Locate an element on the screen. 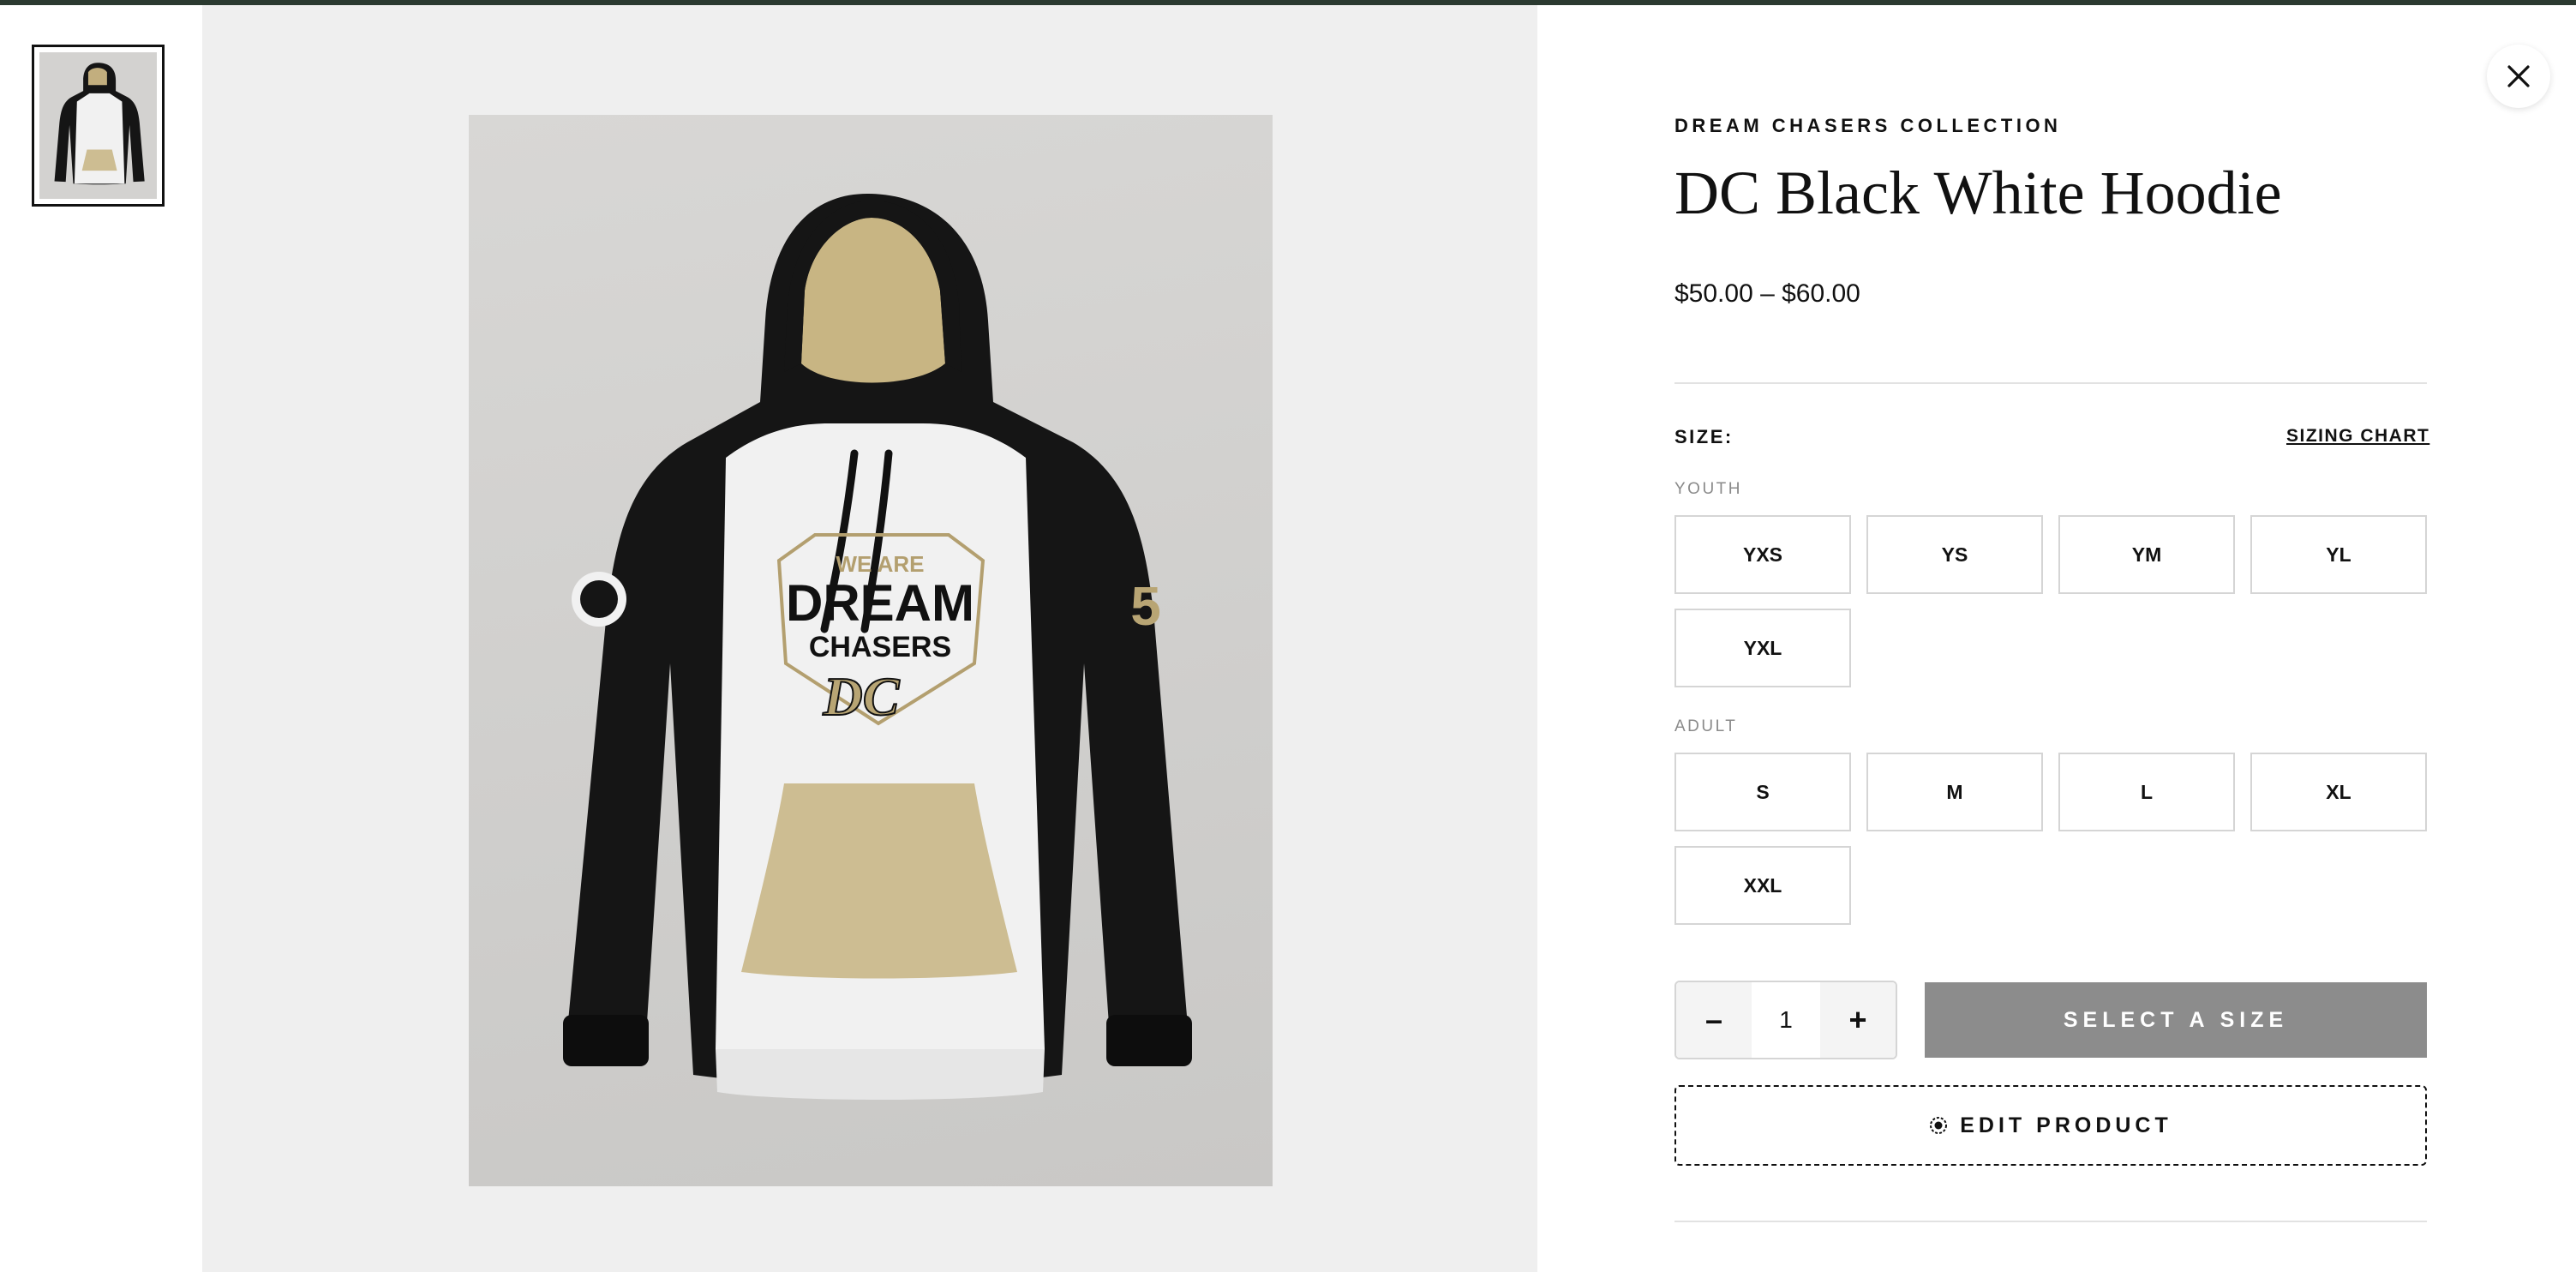 This screenshot has height=1272, width=2576. thumbnail-image is located at coordinates (98, 126).